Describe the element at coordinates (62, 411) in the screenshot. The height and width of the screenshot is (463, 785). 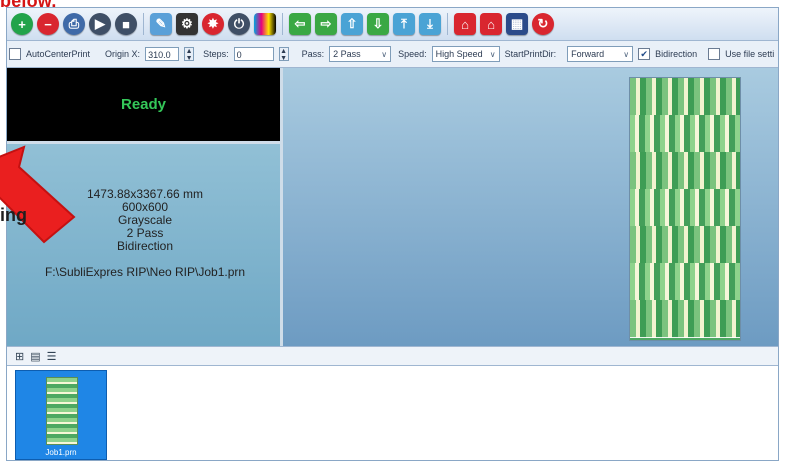
I see `job-thumbnail` at that location.